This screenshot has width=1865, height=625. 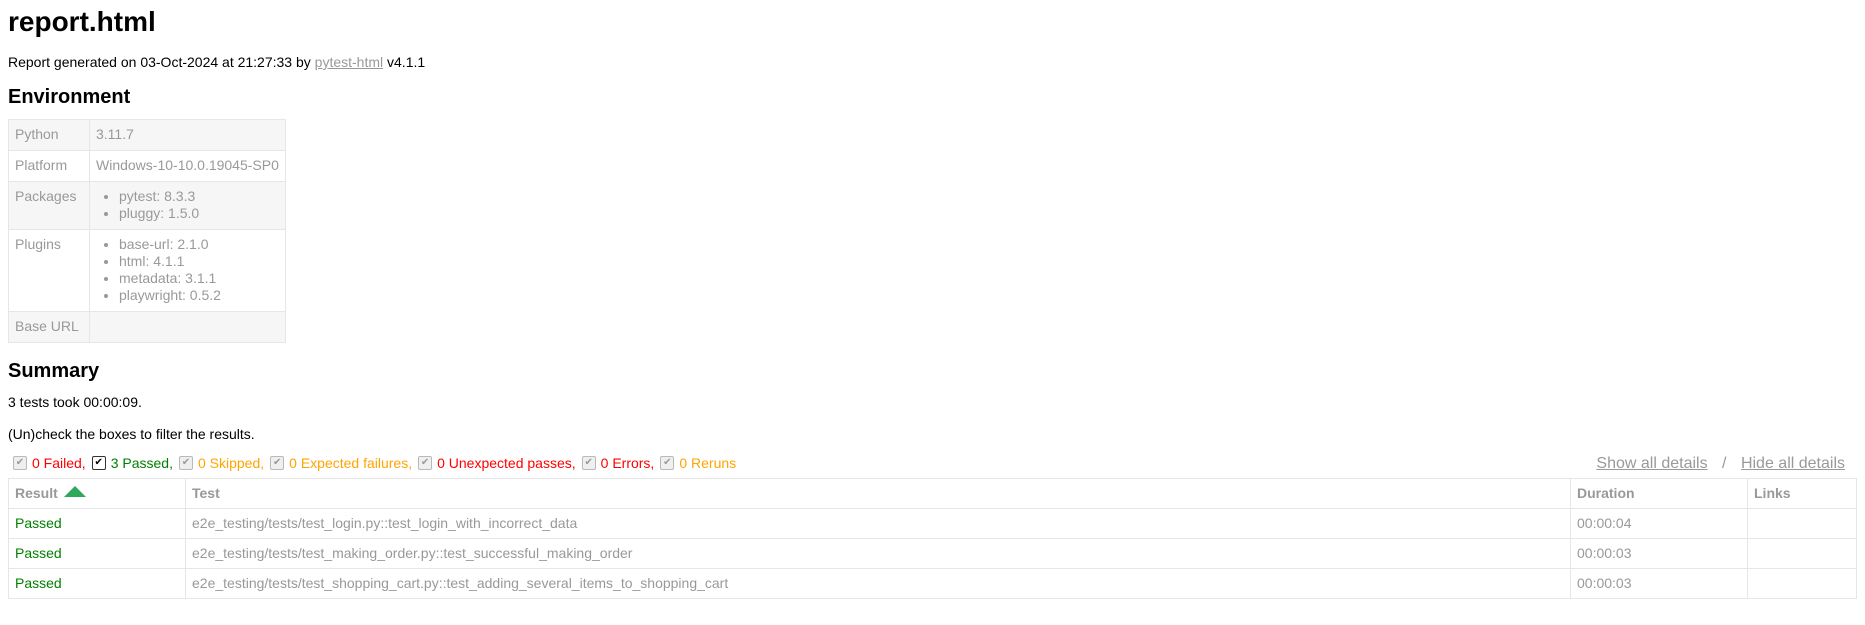 I want to click on column-header-result: Result, so click(x=97, y=493).